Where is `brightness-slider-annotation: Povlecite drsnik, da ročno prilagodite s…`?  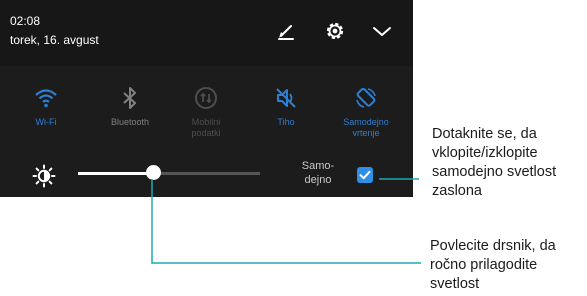
brightness-slider-annotation: Povlecite drsnik, da ročno prilagodite s… is located at coordinates (493, 265).